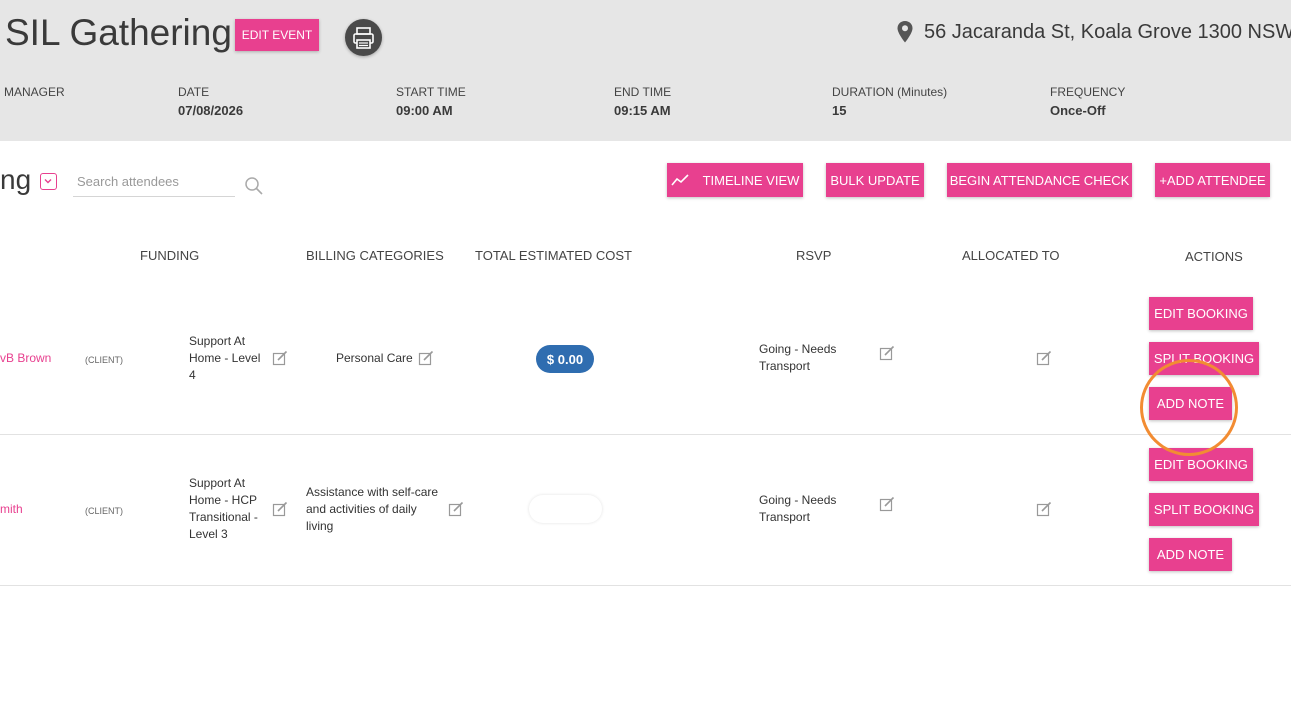  I want to click on funding-line: 4, so click(192, 375).